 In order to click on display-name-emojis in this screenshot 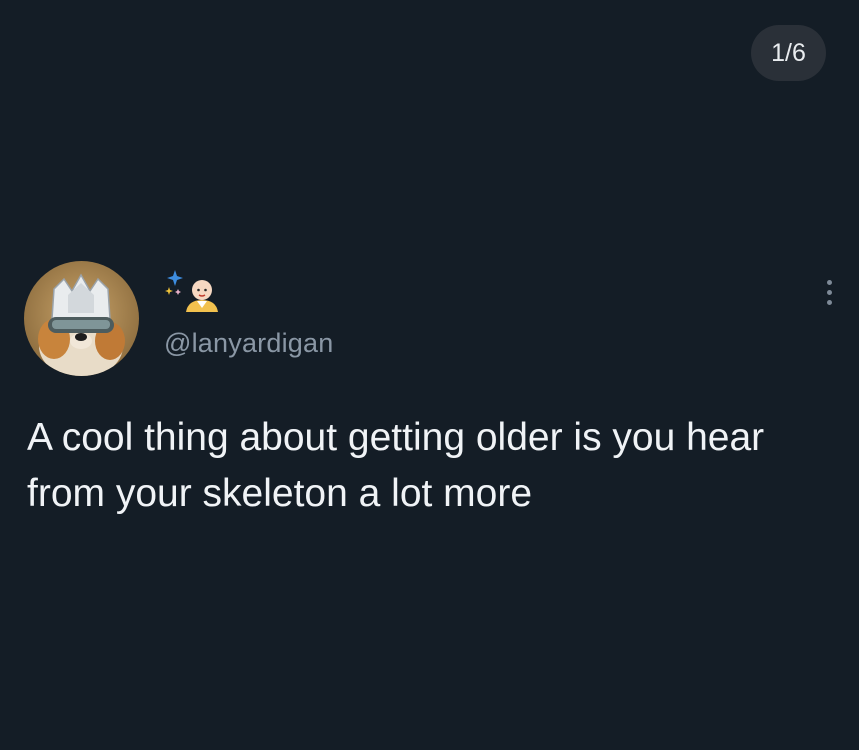, I will do `click(194, 290)`.